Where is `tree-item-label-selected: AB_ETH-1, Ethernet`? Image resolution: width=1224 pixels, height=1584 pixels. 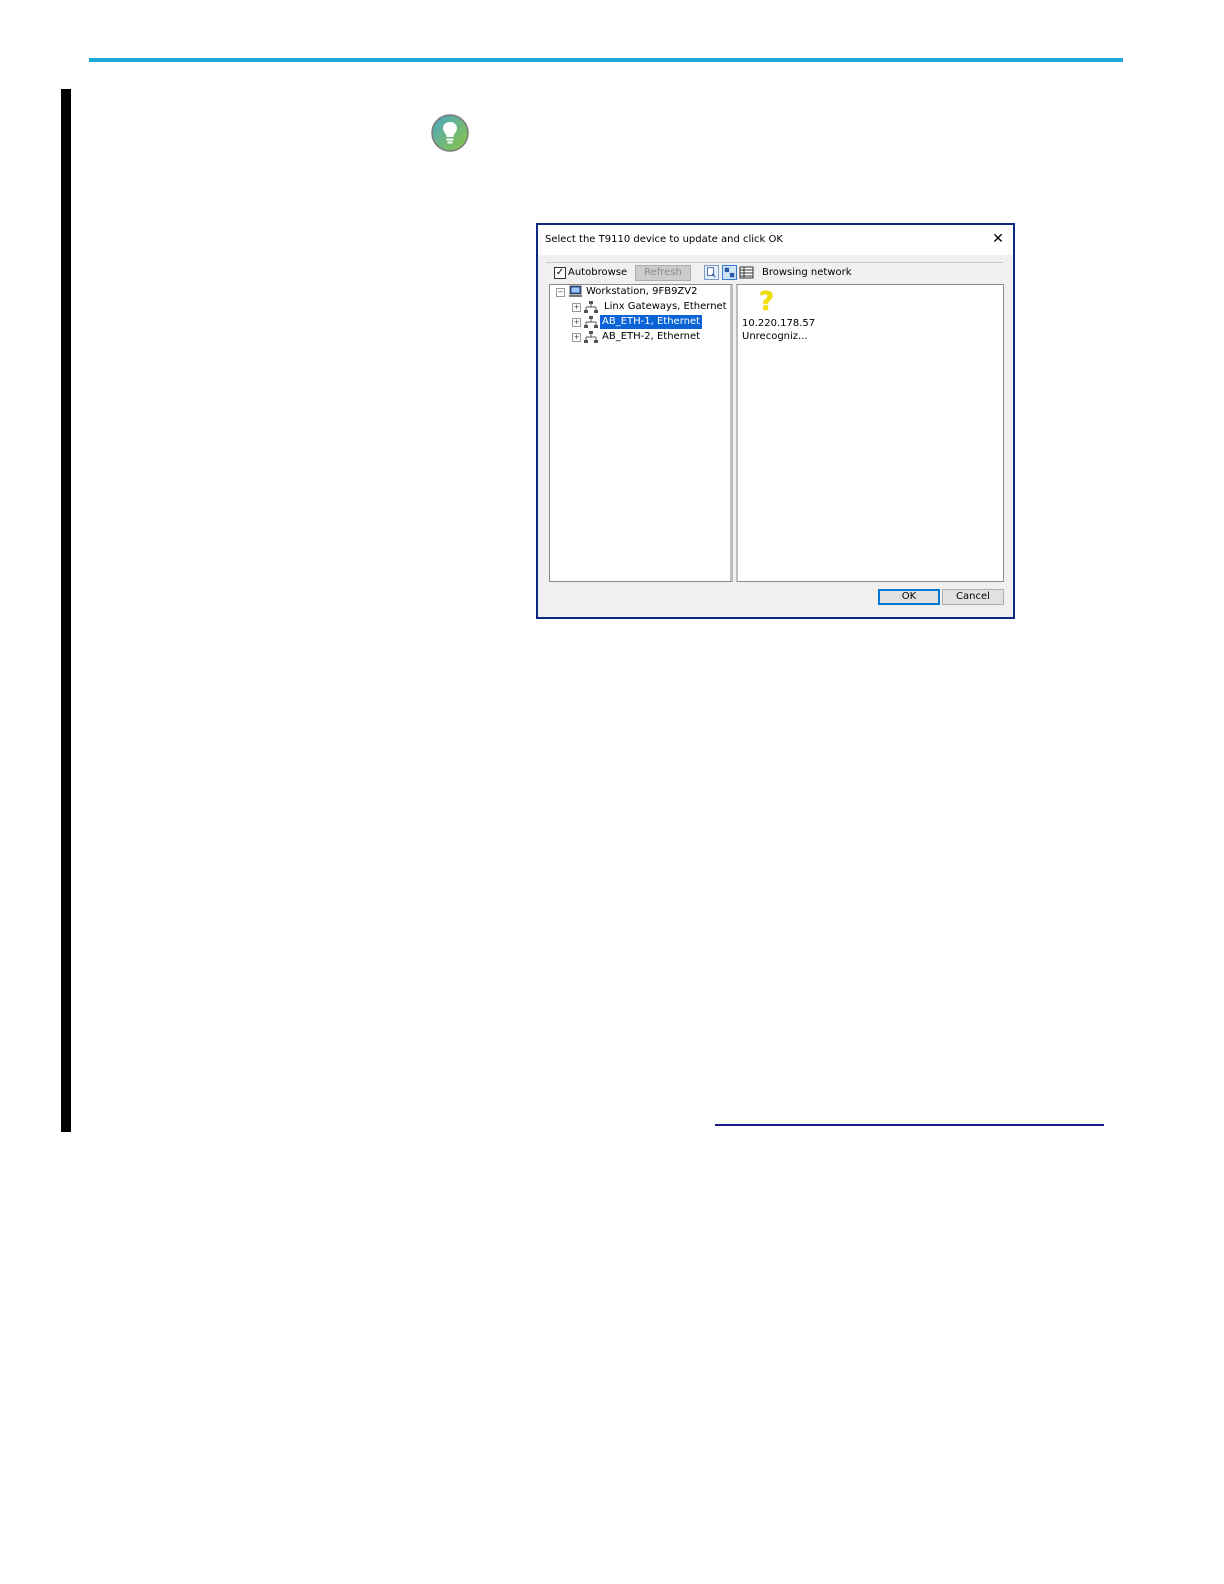
tree-item-label-selected: AB_ETH-1, Ethernet is located at coordinates (651, 322).